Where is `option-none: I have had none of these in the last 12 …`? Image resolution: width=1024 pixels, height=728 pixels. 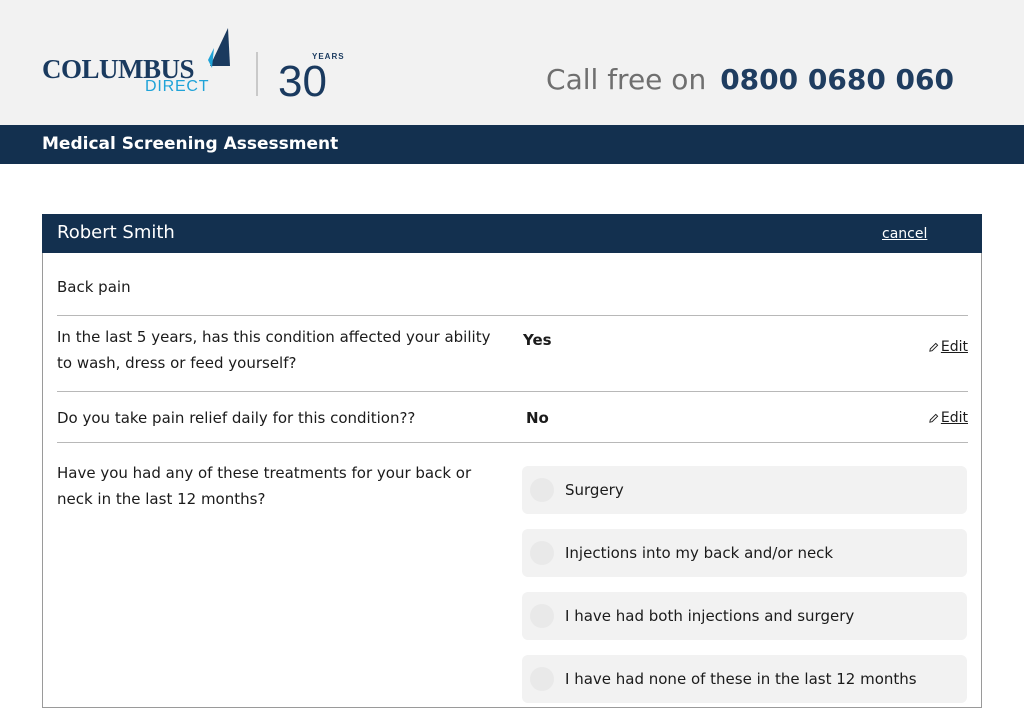 option-none: I have had none of these in the last 12 … is located at coordinates (744, 679).